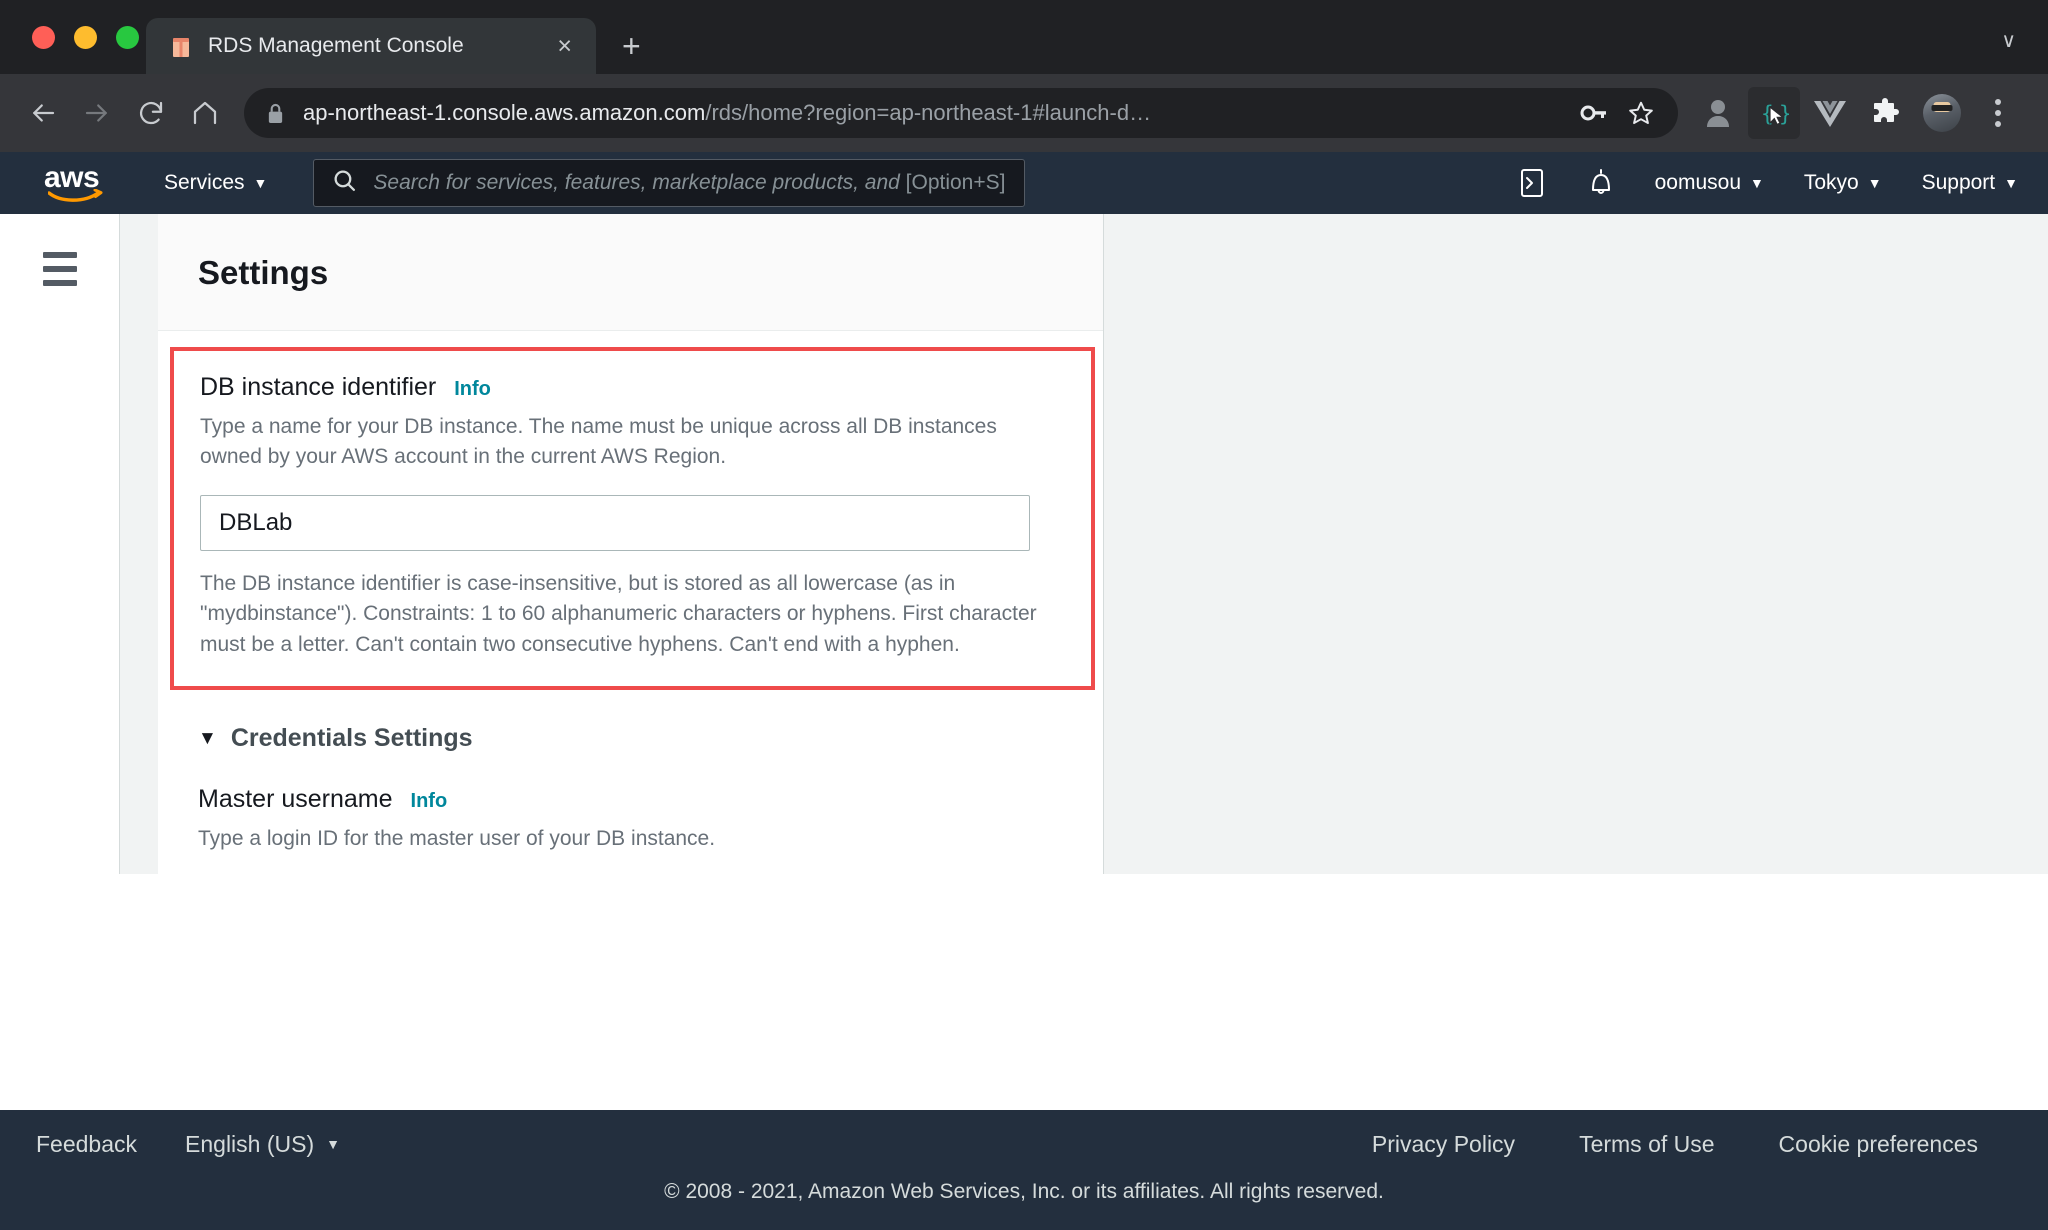 This screenshot has height=1230, width=2048. Describe the element at coordinates (204, 182) in the screenshot. I see `services-label: Services` at that location.